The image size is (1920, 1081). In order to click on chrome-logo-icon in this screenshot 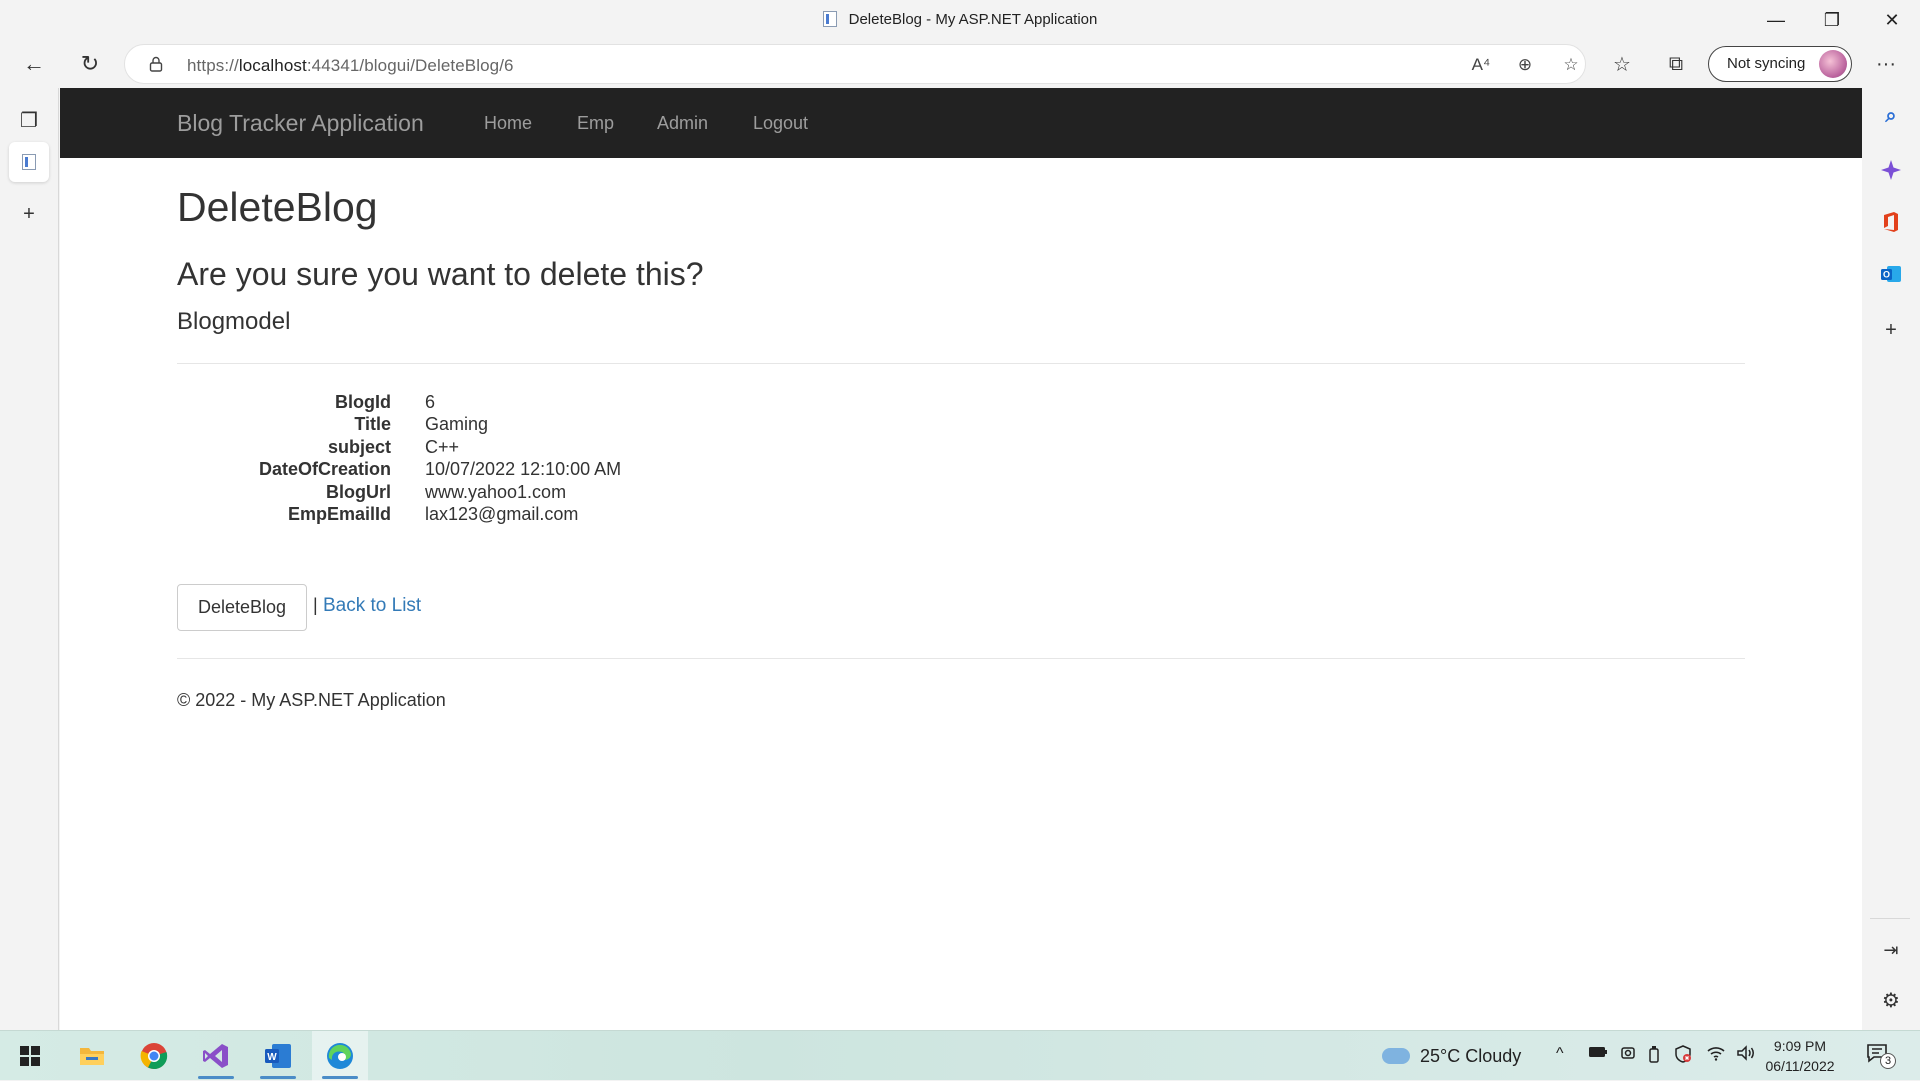, I will do `click(154, 1056)`.